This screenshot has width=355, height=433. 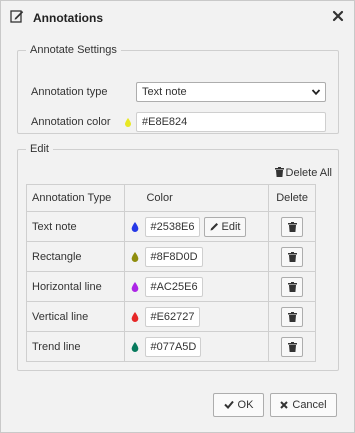 I want to click on annotation-type-cell: Rectangle, so click(x=75, y=256).